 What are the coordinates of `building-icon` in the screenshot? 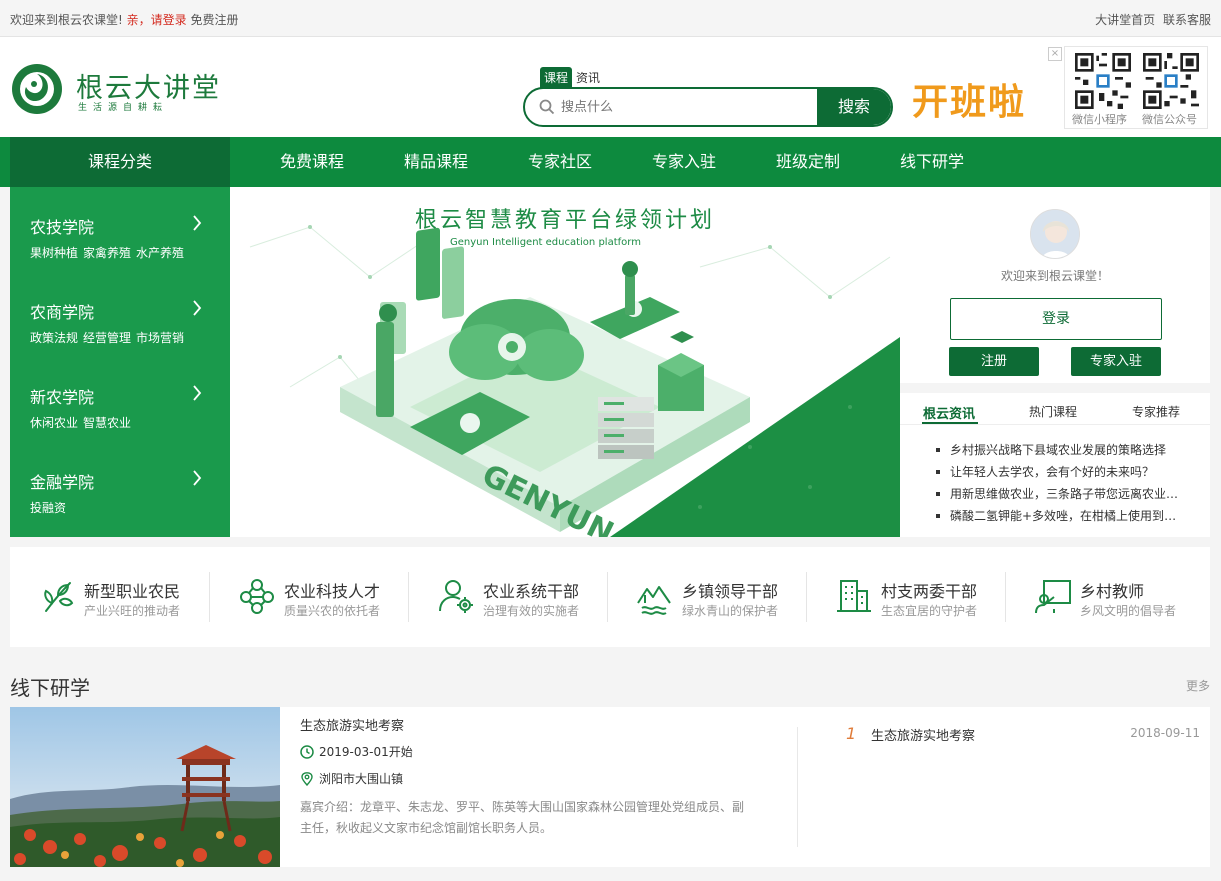 It's located at (854, 596).